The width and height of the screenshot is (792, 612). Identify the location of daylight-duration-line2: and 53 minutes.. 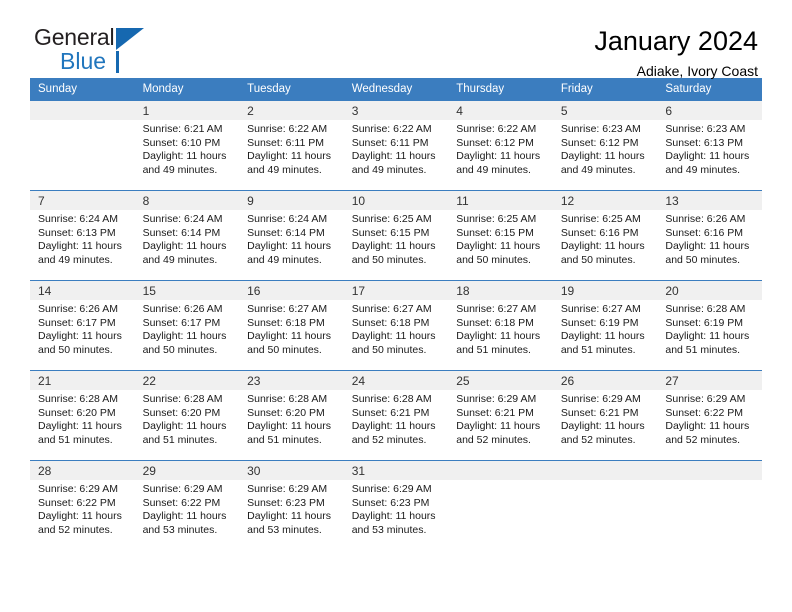
(284, 529).